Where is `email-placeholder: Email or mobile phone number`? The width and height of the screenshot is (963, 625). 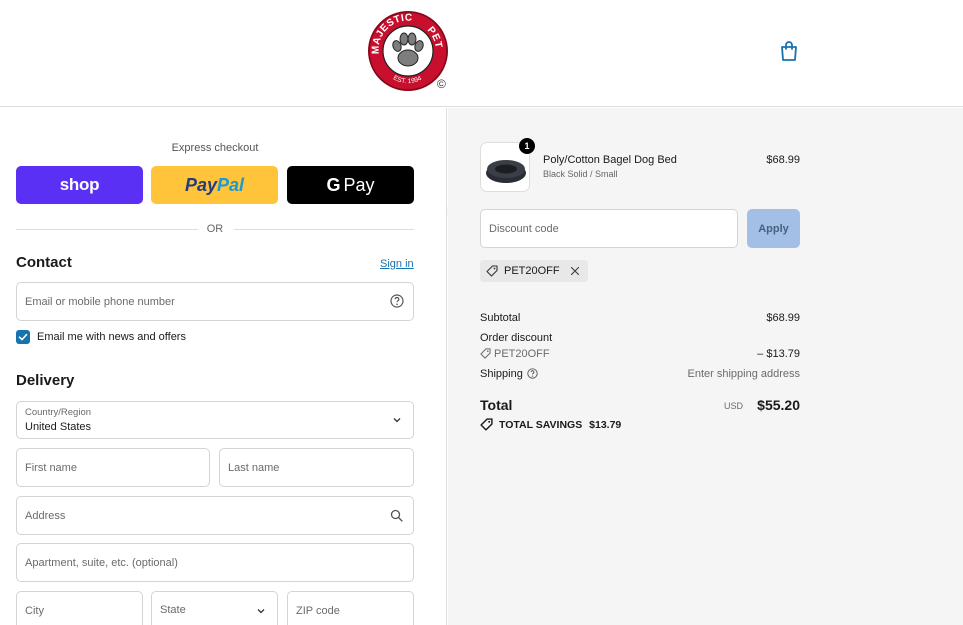
email-placeholder: Email or mobile phone number is located at coordinates (100, 302).